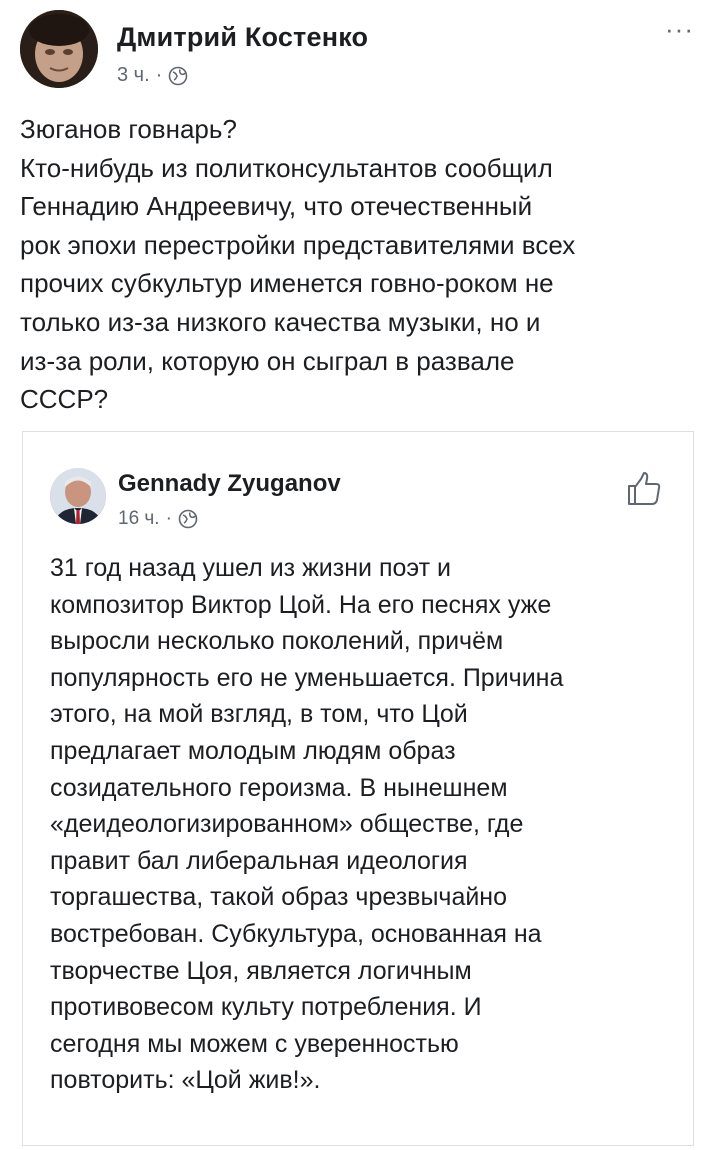 The image size is (718, 1150). What do you see at coordinates (253, 750) in the screenshot?
I see `shared-line: предлагает молодым людям образ` at bounding box center [253, 750].